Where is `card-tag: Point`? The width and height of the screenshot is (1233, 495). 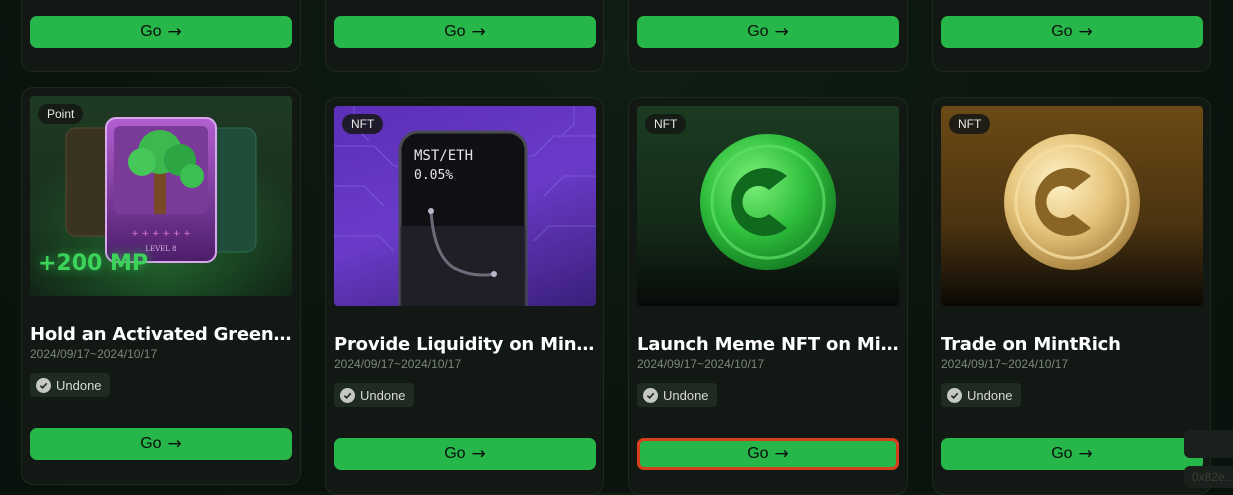 card-tag: Point is located at coordinates (61, 114).